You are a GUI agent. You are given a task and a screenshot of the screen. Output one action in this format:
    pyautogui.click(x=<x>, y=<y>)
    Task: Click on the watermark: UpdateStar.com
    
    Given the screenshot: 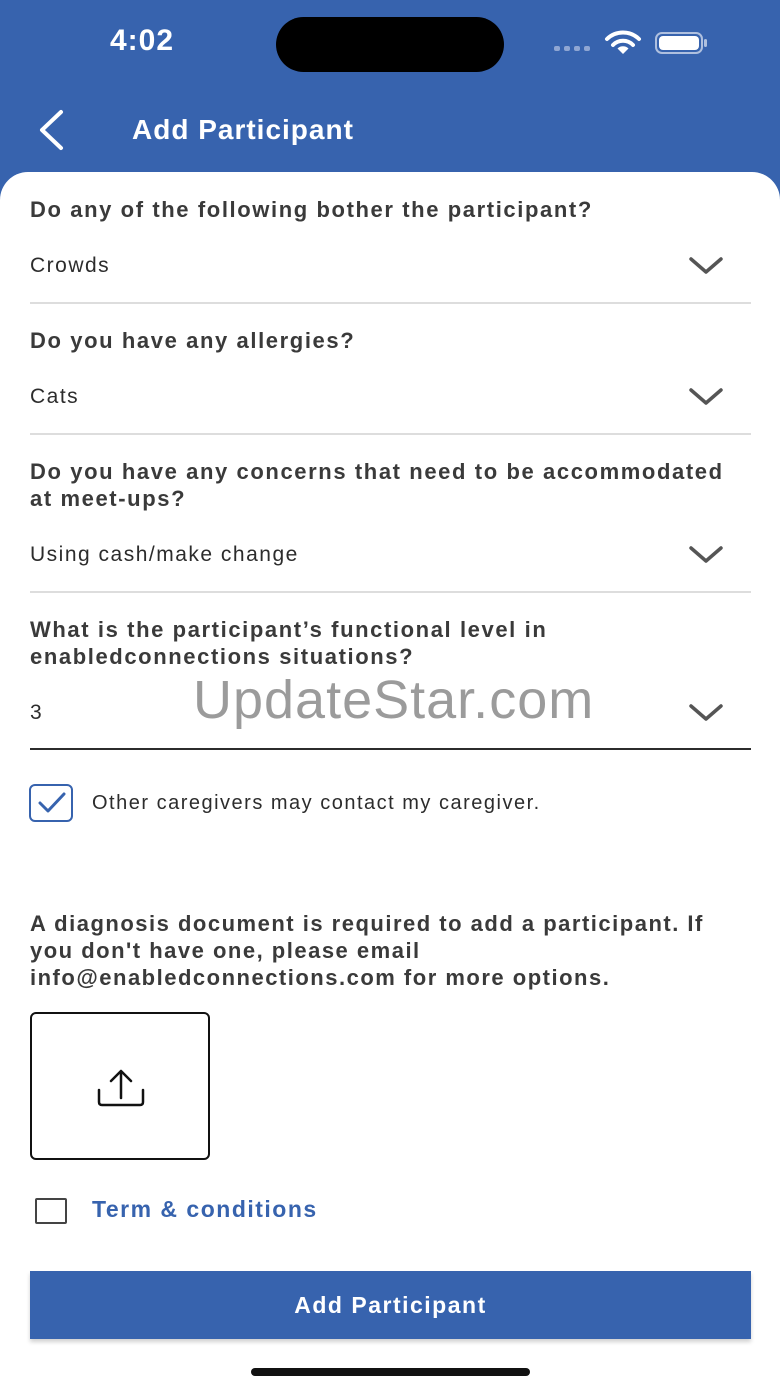 What is the action you would take?
    pyautogui.click(x=394, y=700)
    